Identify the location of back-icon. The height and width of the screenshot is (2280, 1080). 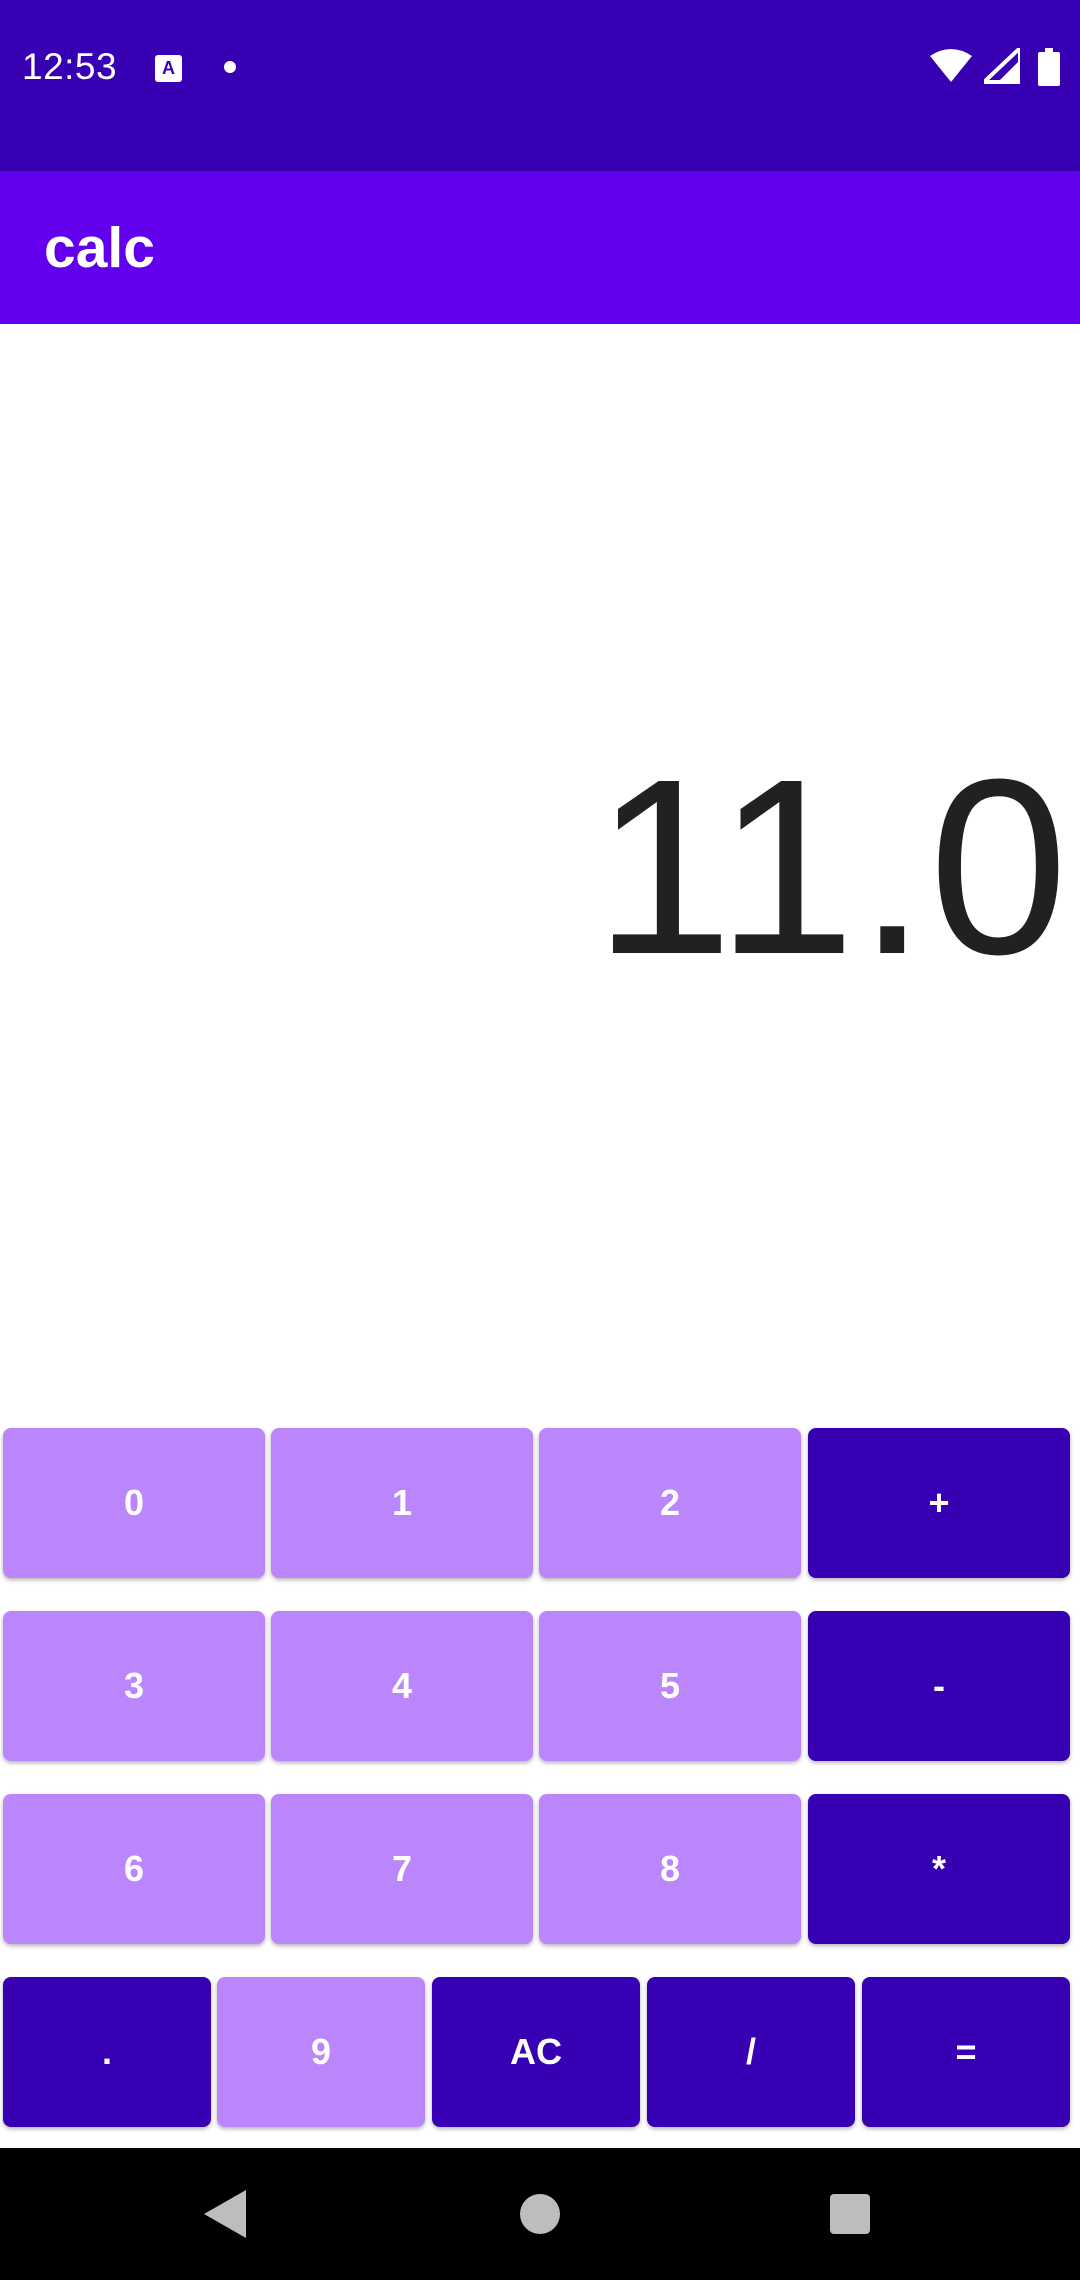
(225, 2214).